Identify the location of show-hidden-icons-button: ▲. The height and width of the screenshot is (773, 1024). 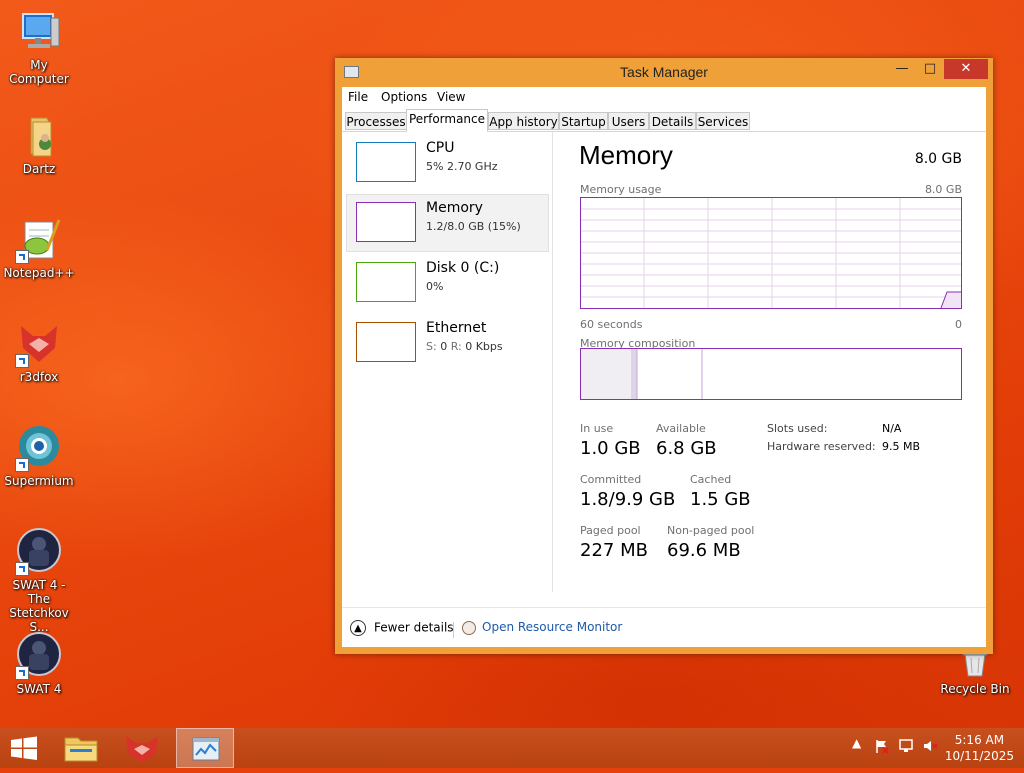
(856, 743).